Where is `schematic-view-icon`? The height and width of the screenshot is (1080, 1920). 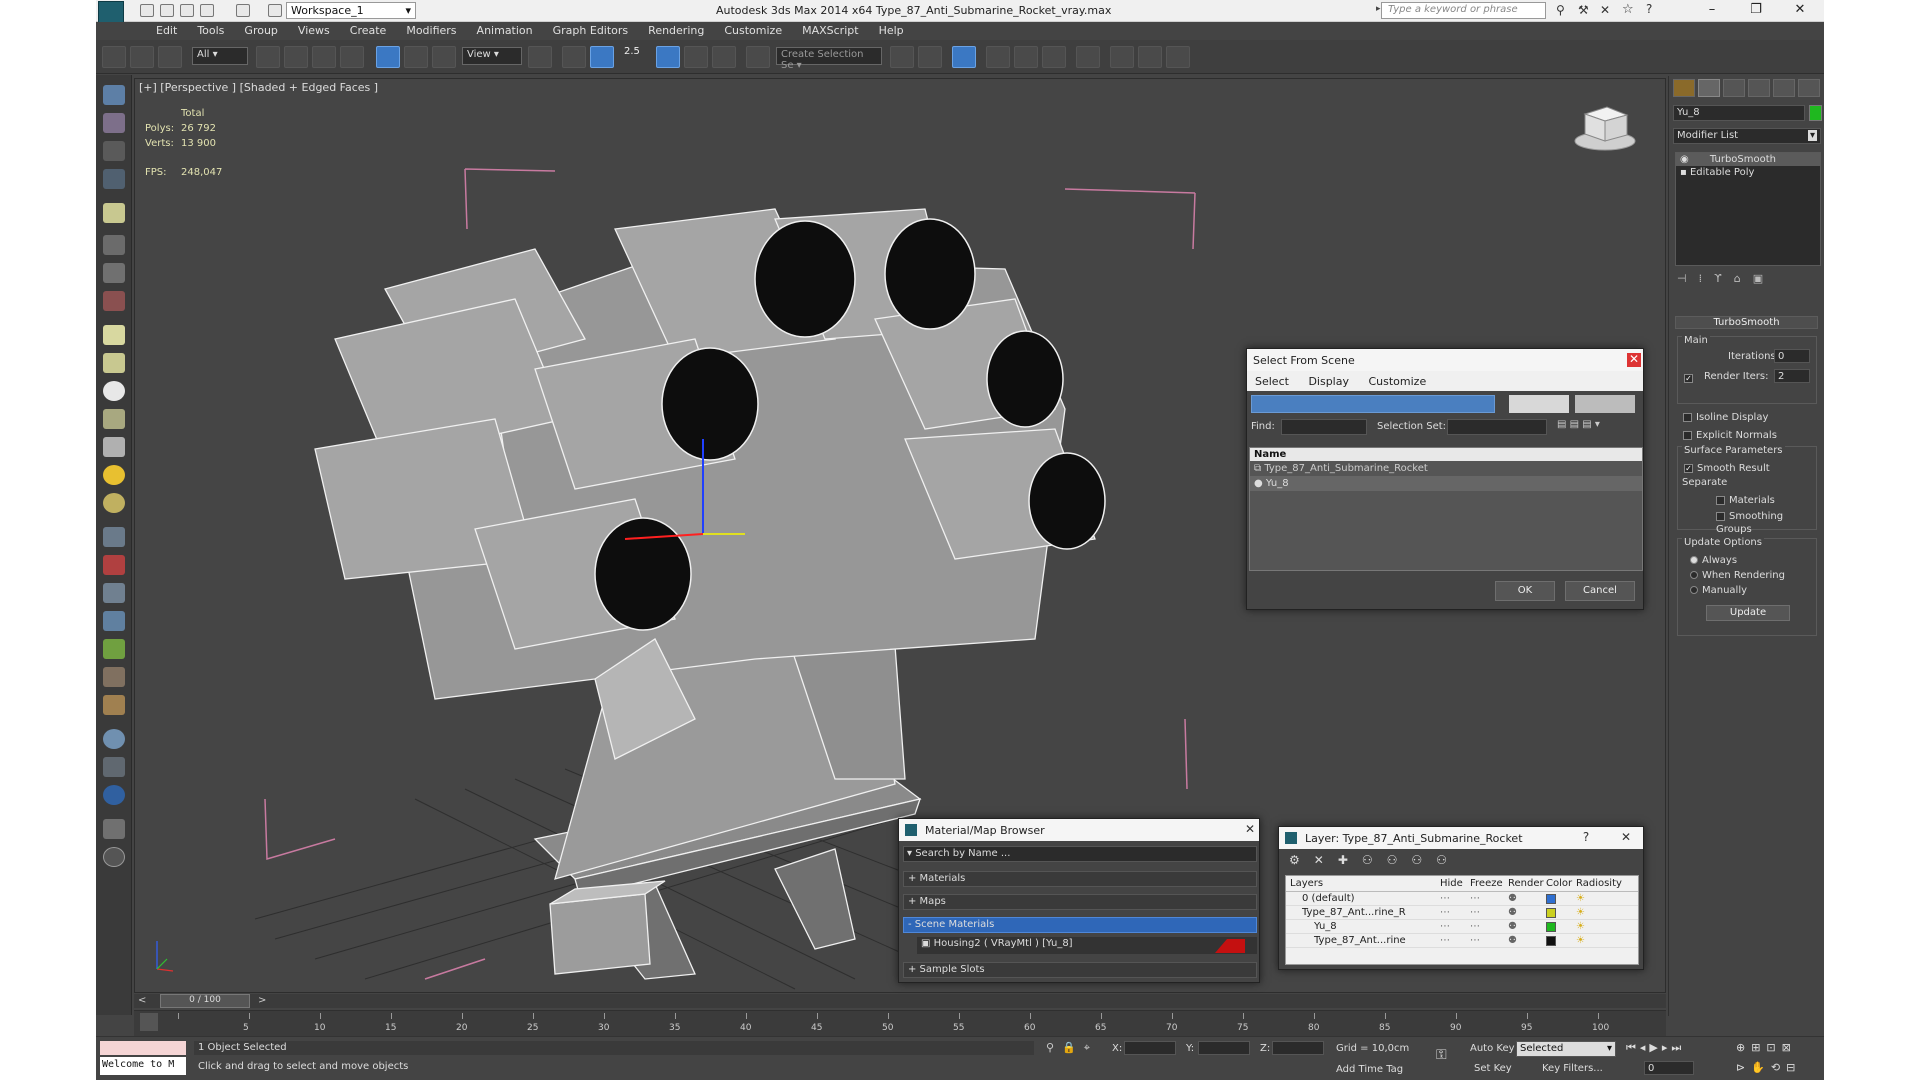
schematic-view-icon is located at coordinates (1054, 57).